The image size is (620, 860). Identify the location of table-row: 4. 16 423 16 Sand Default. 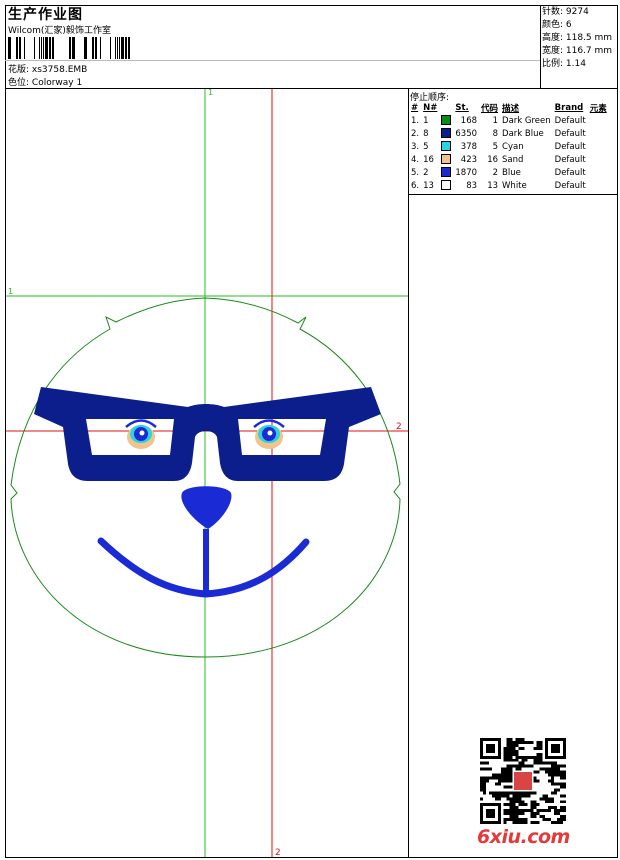
(509, 159).